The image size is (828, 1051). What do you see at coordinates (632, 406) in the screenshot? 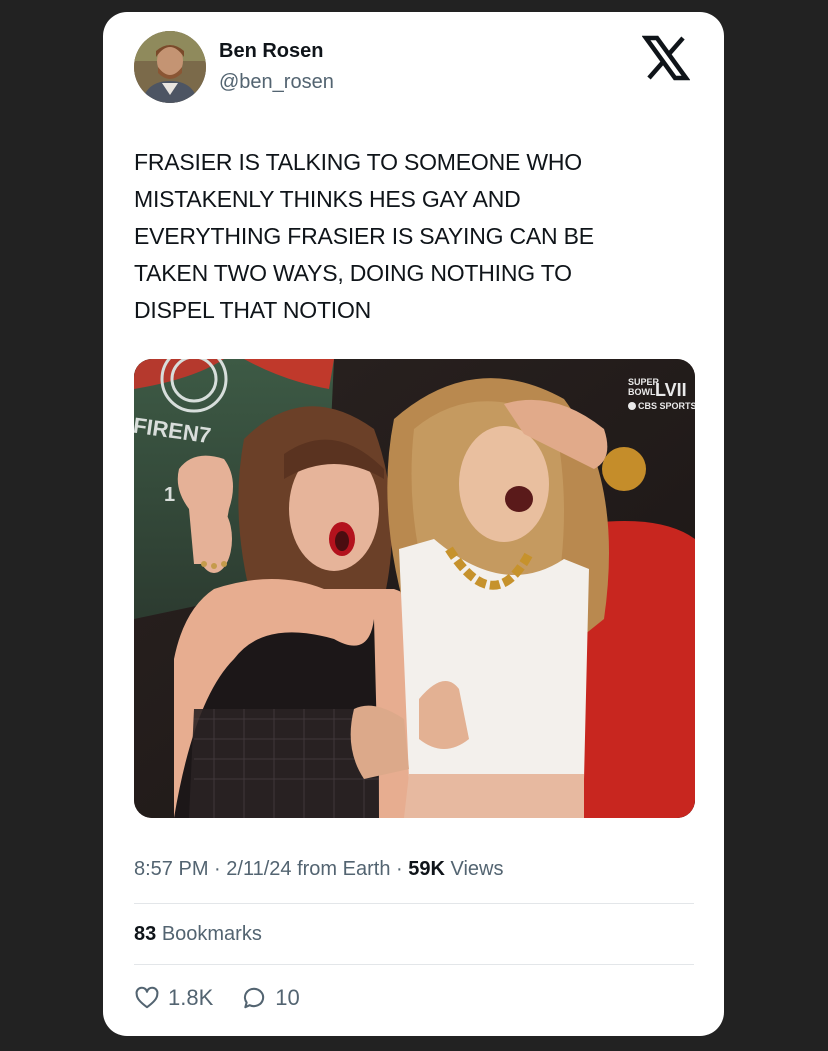
I see `cbs-eye-icon` at bounding box center [632, 406].